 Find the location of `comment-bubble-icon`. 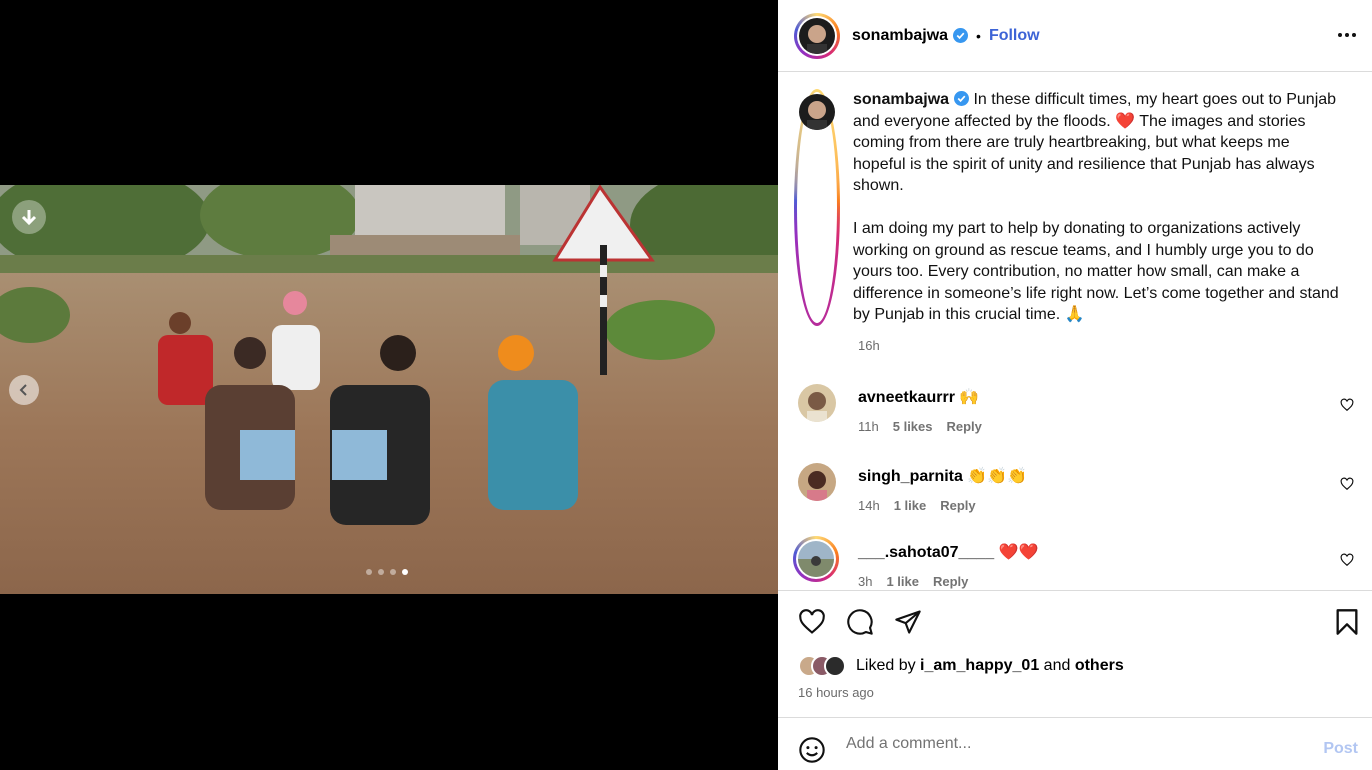

comment-bubble-icon is located at coordinates (860, 622).